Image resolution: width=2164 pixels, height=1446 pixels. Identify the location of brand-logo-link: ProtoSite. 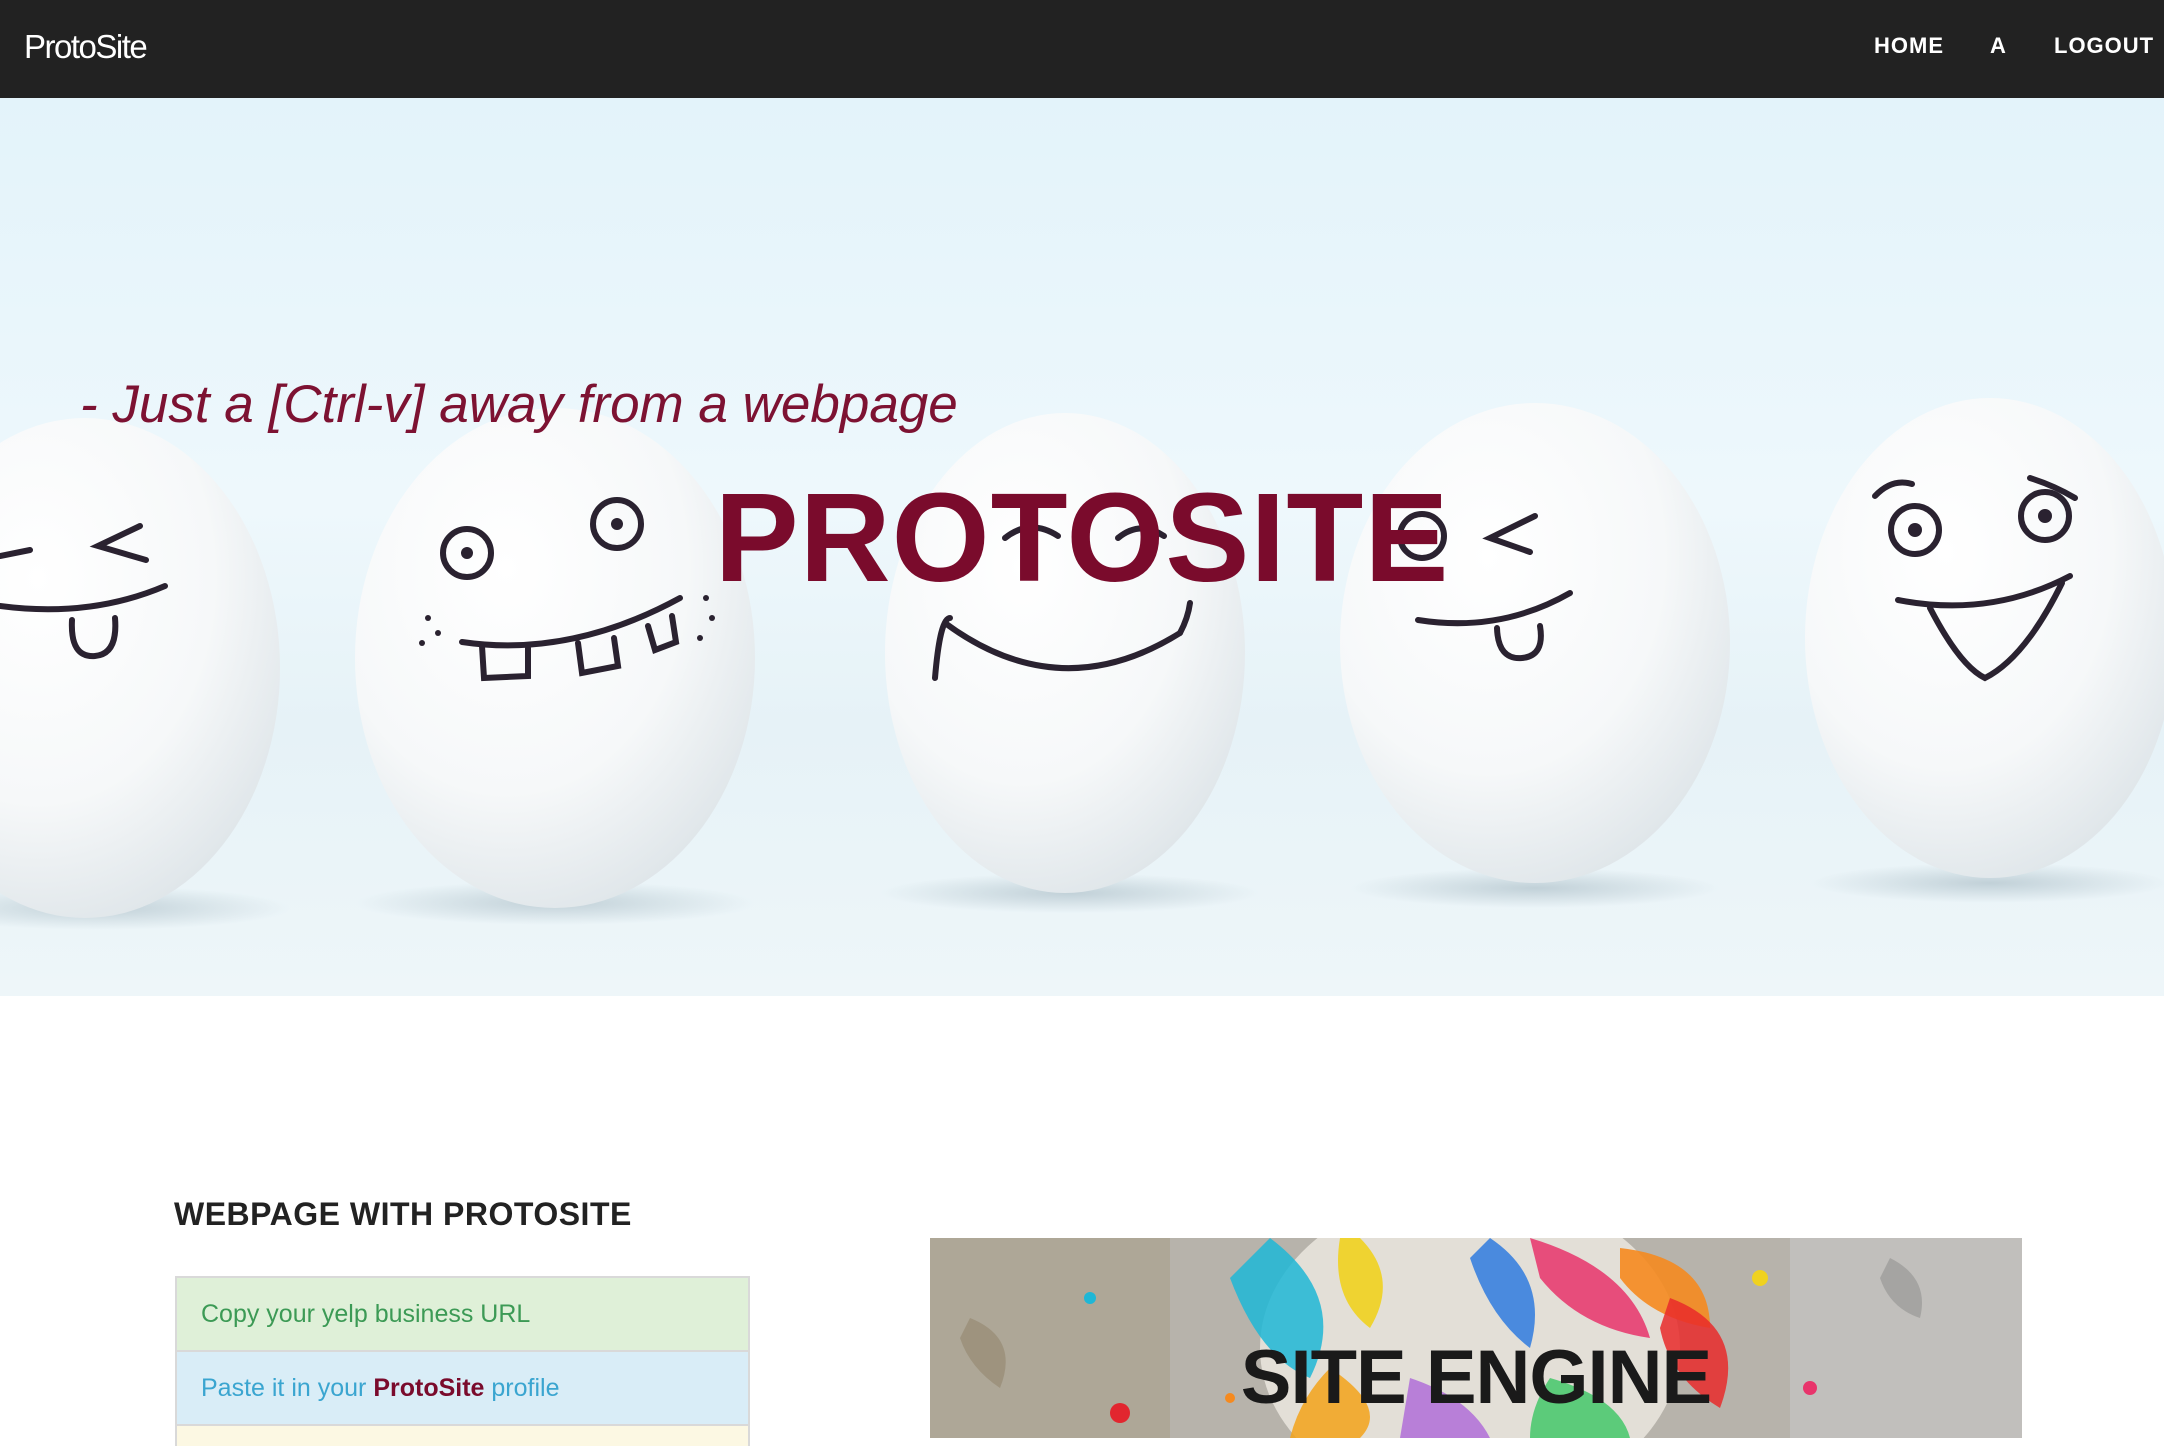
(86, 47).